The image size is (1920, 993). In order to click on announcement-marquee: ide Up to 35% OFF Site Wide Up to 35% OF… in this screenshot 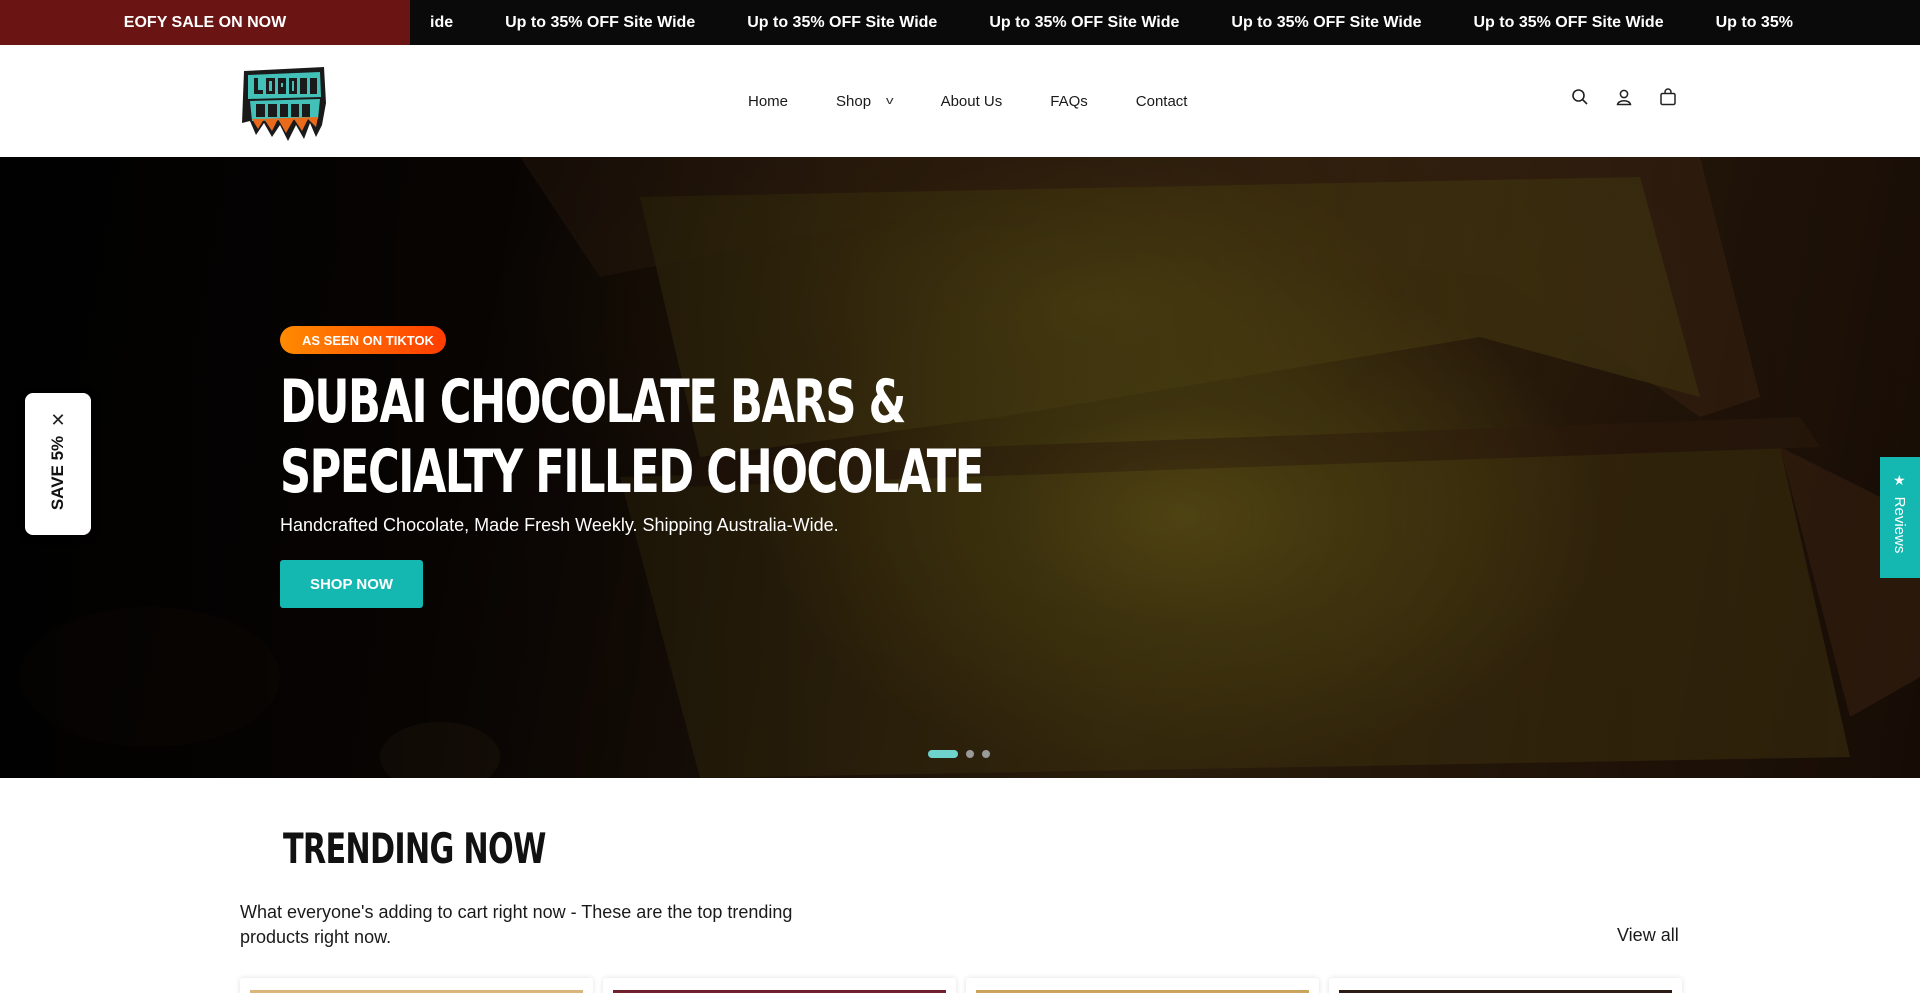, I will do `click(1165, 22)`.